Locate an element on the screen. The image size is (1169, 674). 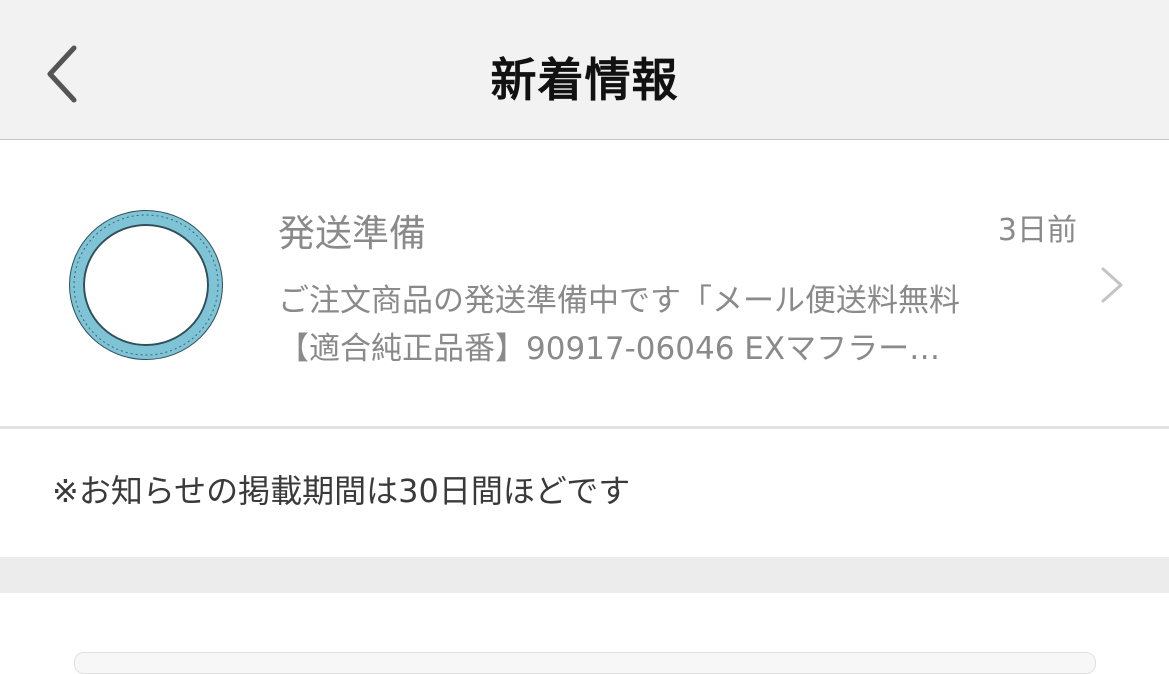
chevron-right-icon is located at coordinates (1112, 285).